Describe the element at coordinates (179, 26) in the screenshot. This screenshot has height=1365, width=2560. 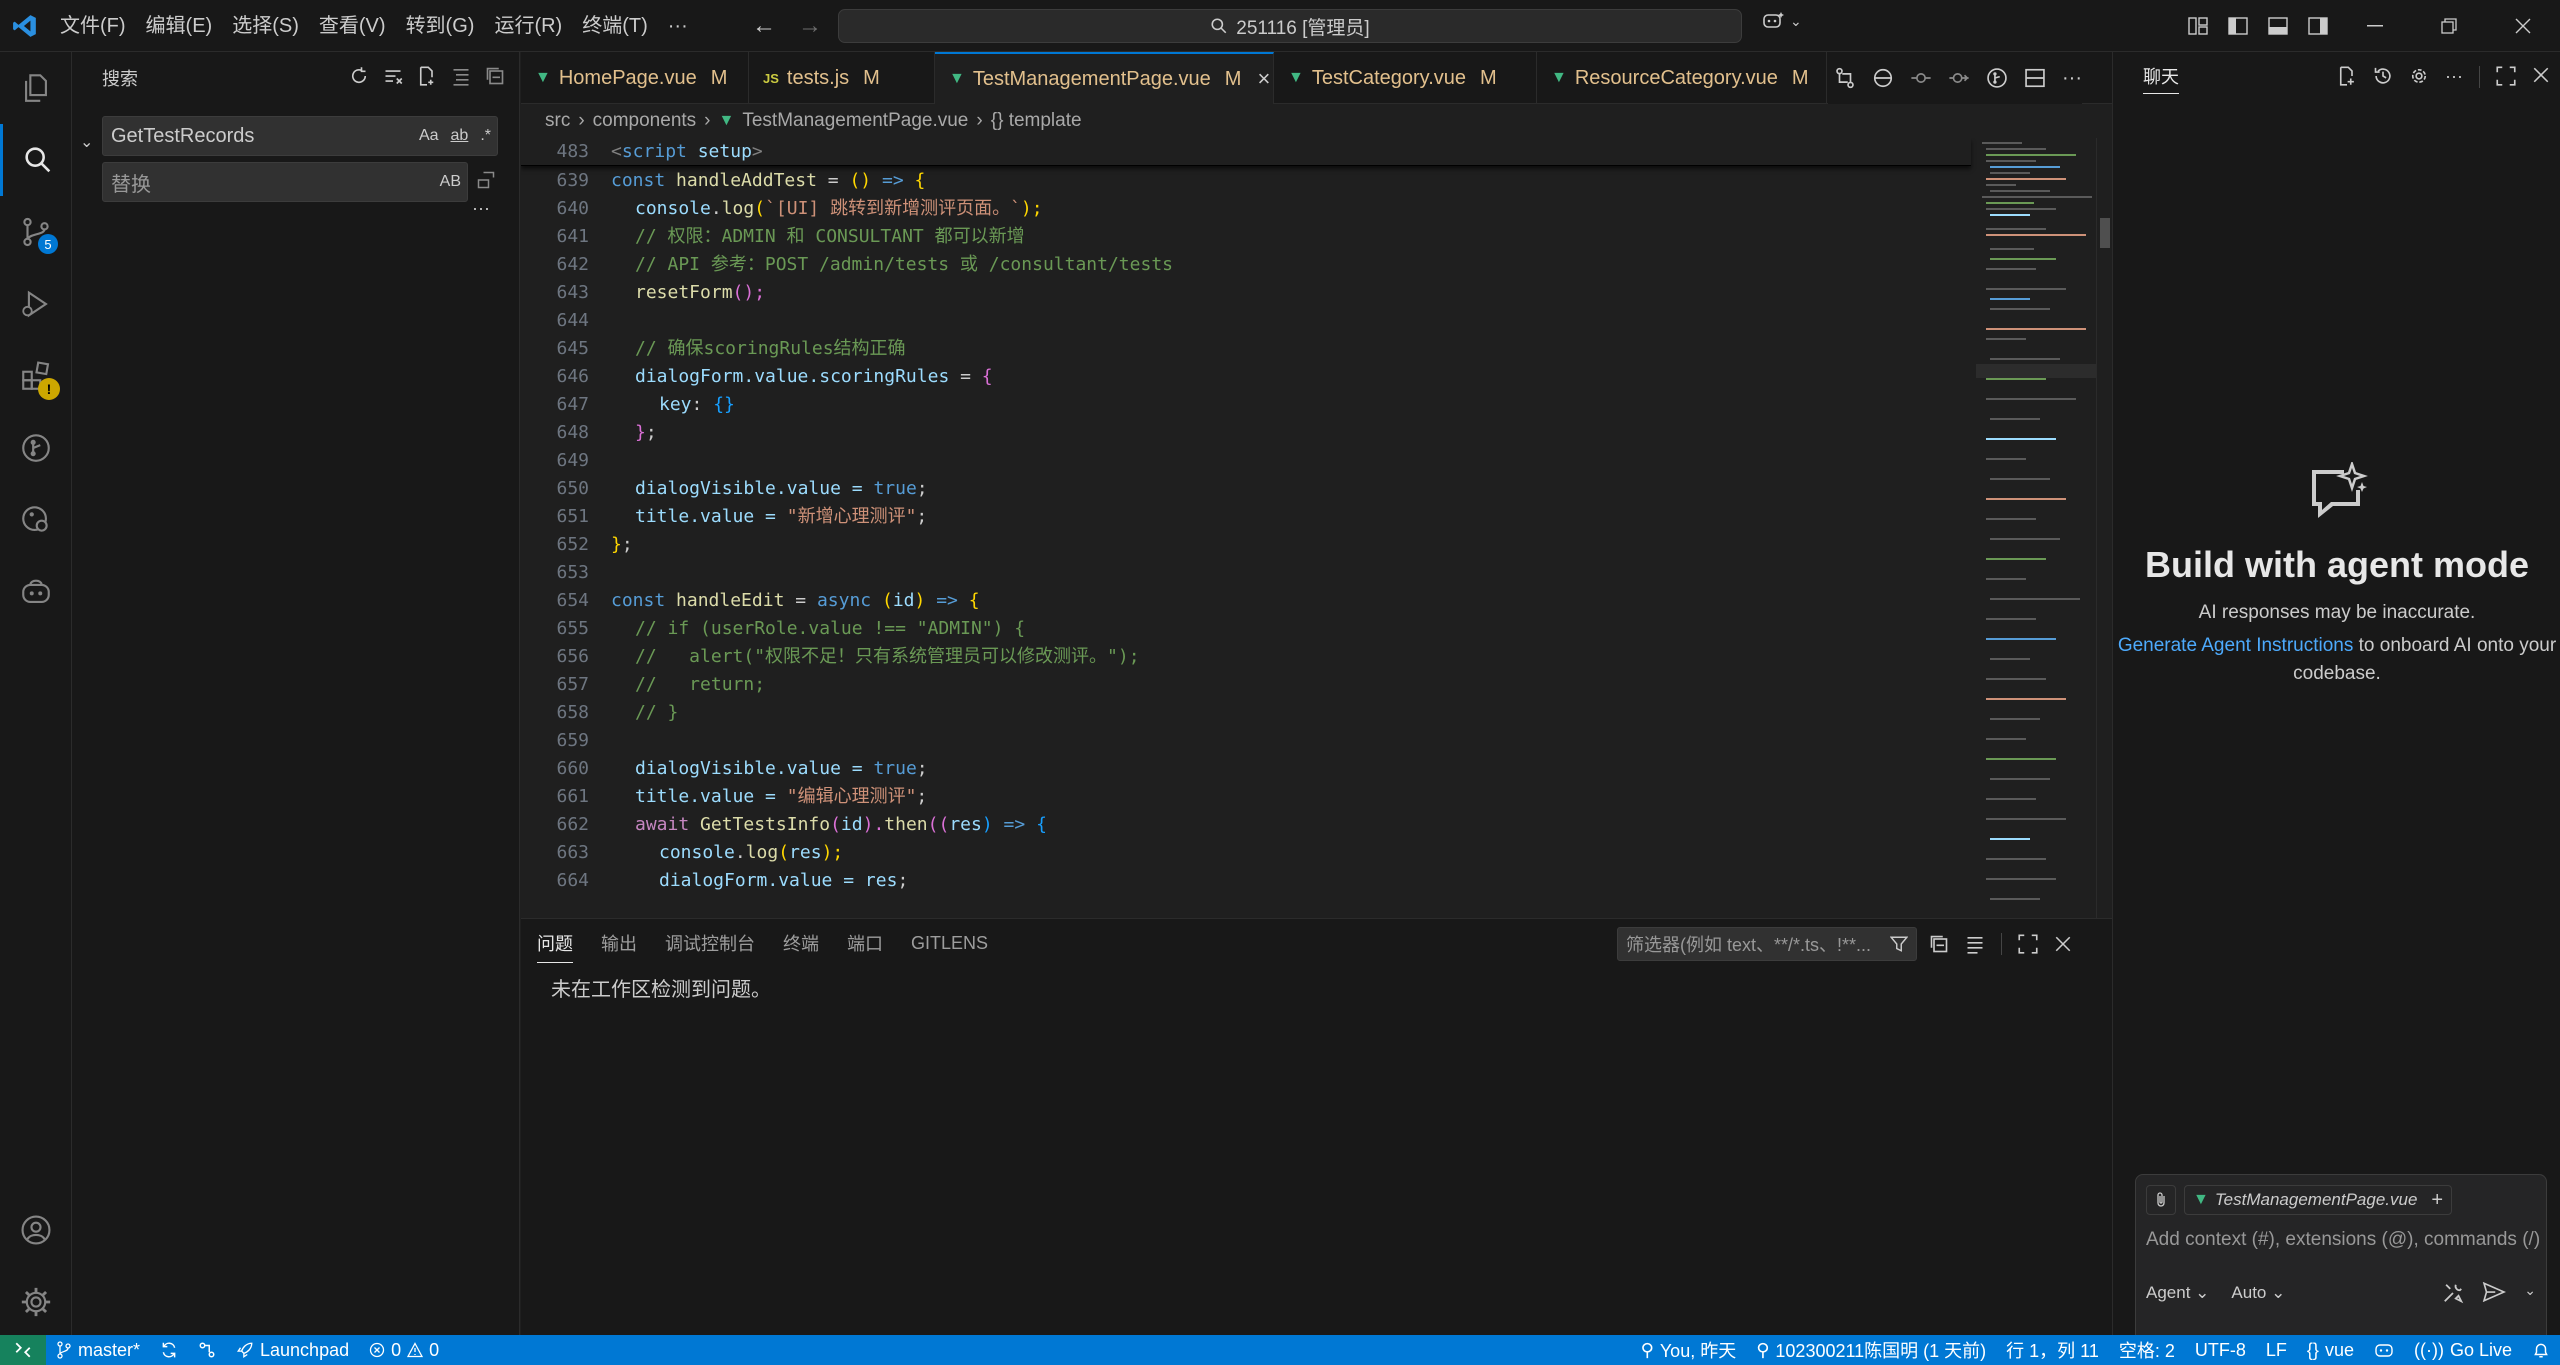
I see `menu-edit: 编辑(E)` at that location.